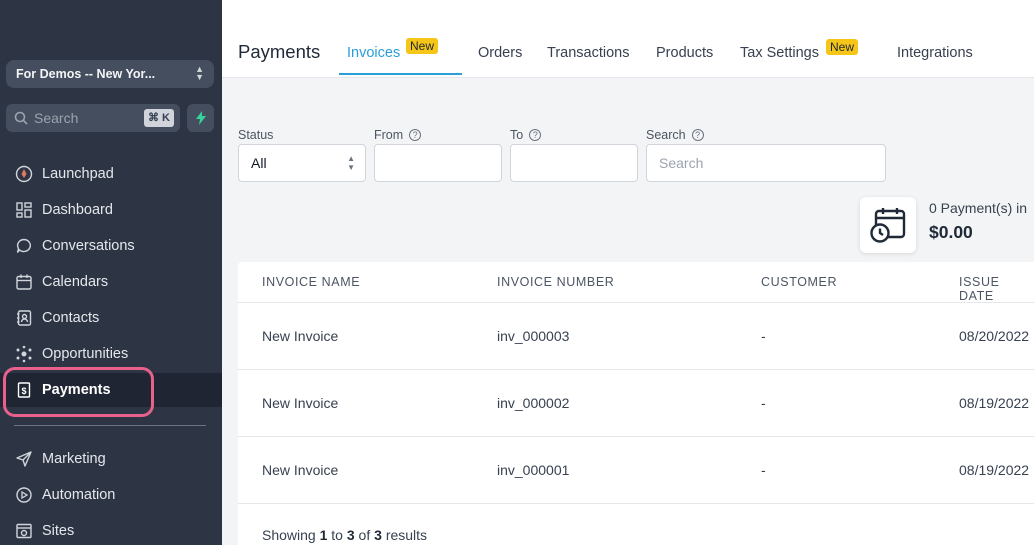 The image size is (1034, 545). I want to click on invoice-number-cell: inv_000003, so click(533, 336).